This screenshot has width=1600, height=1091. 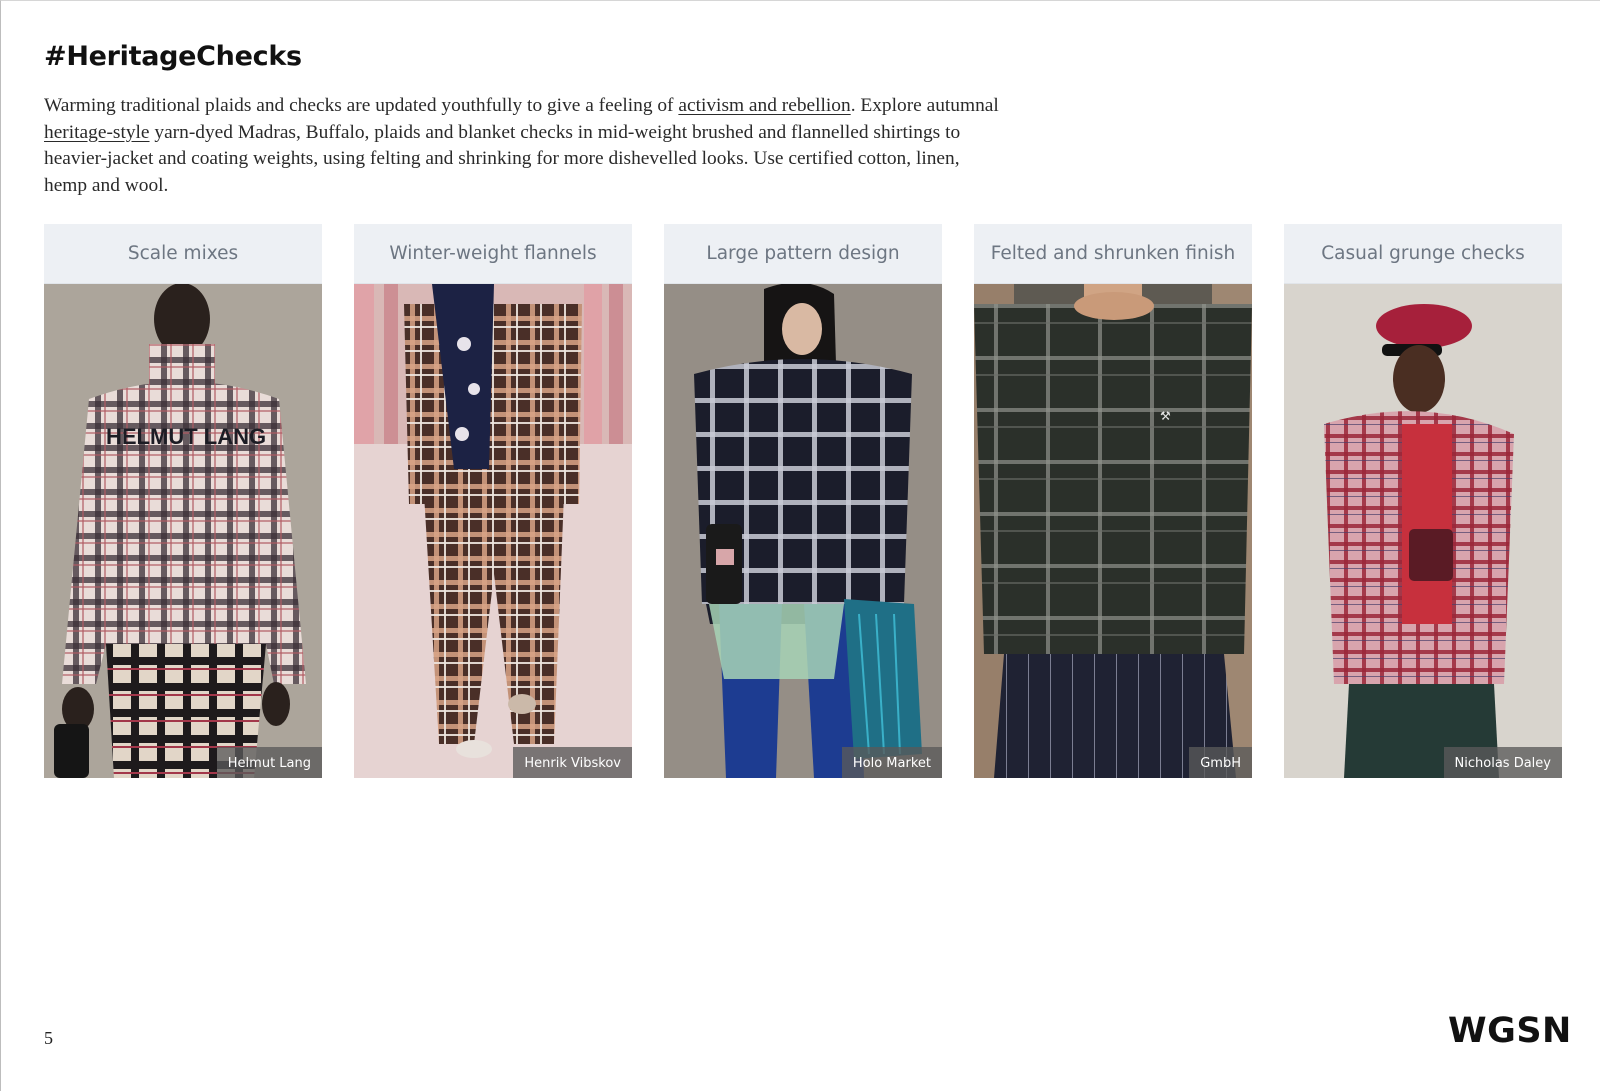 I want to click on photo-credit: Holo Market, so click(x=891, y=762).